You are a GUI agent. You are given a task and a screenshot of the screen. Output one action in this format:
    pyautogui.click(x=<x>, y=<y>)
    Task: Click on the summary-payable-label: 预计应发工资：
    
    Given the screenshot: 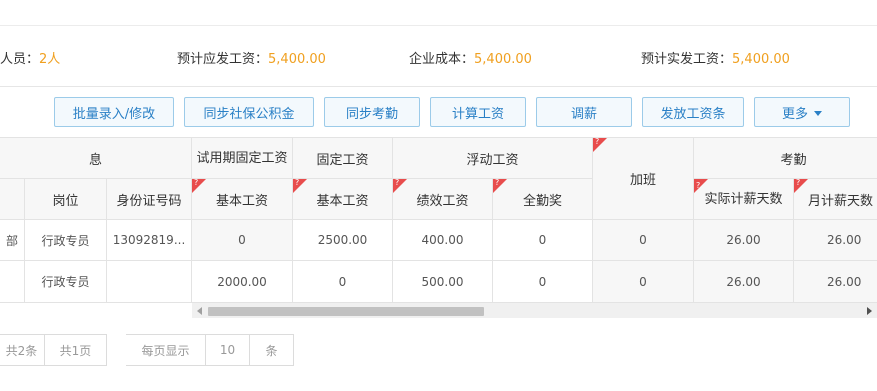 What is the action you would take?
    pyautogui.click(x=223, y=59)
    